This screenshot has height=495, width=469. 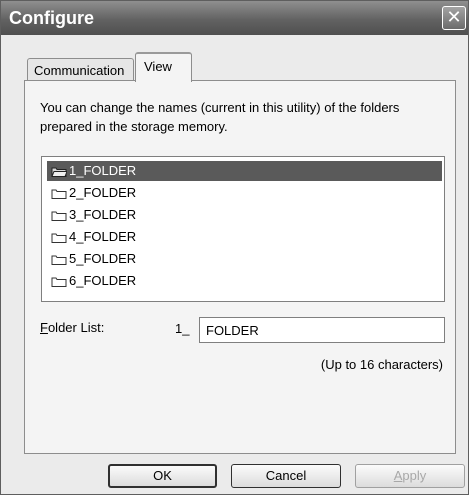 What do you see at coordinates (182, 328) in the screenshot?
I see `folder-prefix: 1_` at bounding box center [182, 328].